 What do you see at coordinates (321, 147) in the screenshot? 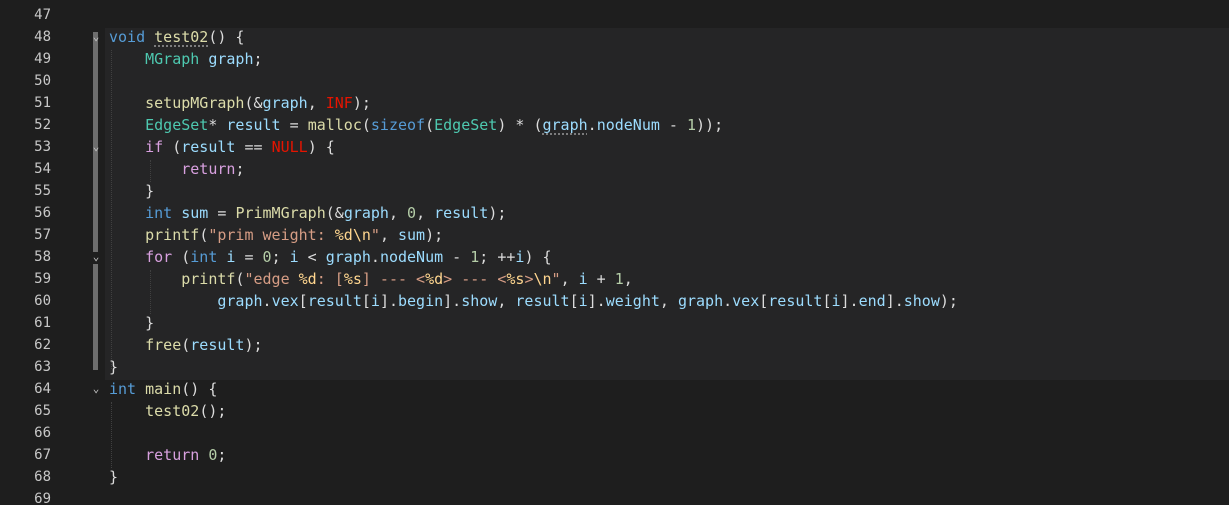
I see `code-token: ) {` at bounding box center [321, 147].